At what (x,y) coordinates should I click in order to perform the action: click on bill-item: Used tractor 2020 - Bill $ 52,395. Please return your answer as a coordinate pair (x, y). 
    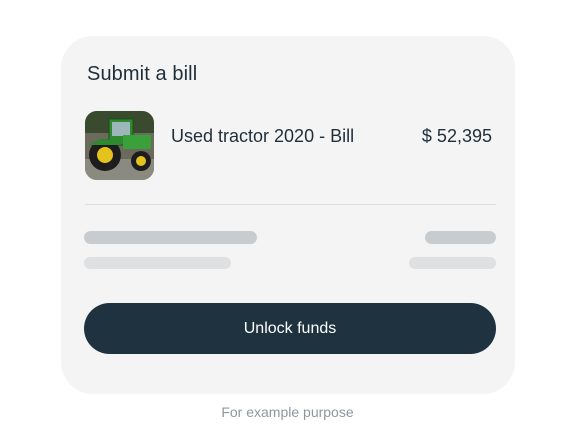
    Looking at the image, I should click on (288, 146).